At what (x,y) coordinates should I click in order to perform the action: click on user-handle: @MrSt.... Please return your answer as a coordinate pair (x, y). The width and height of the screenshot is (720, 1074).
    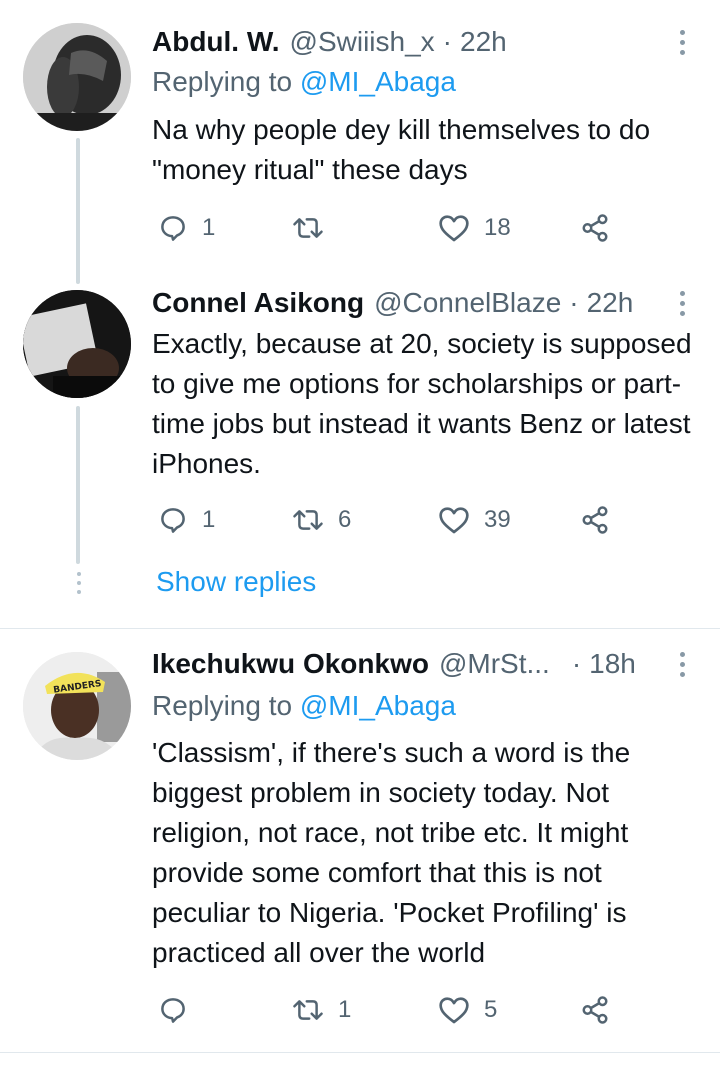
    Looking at the image, I should click on (494, 664).